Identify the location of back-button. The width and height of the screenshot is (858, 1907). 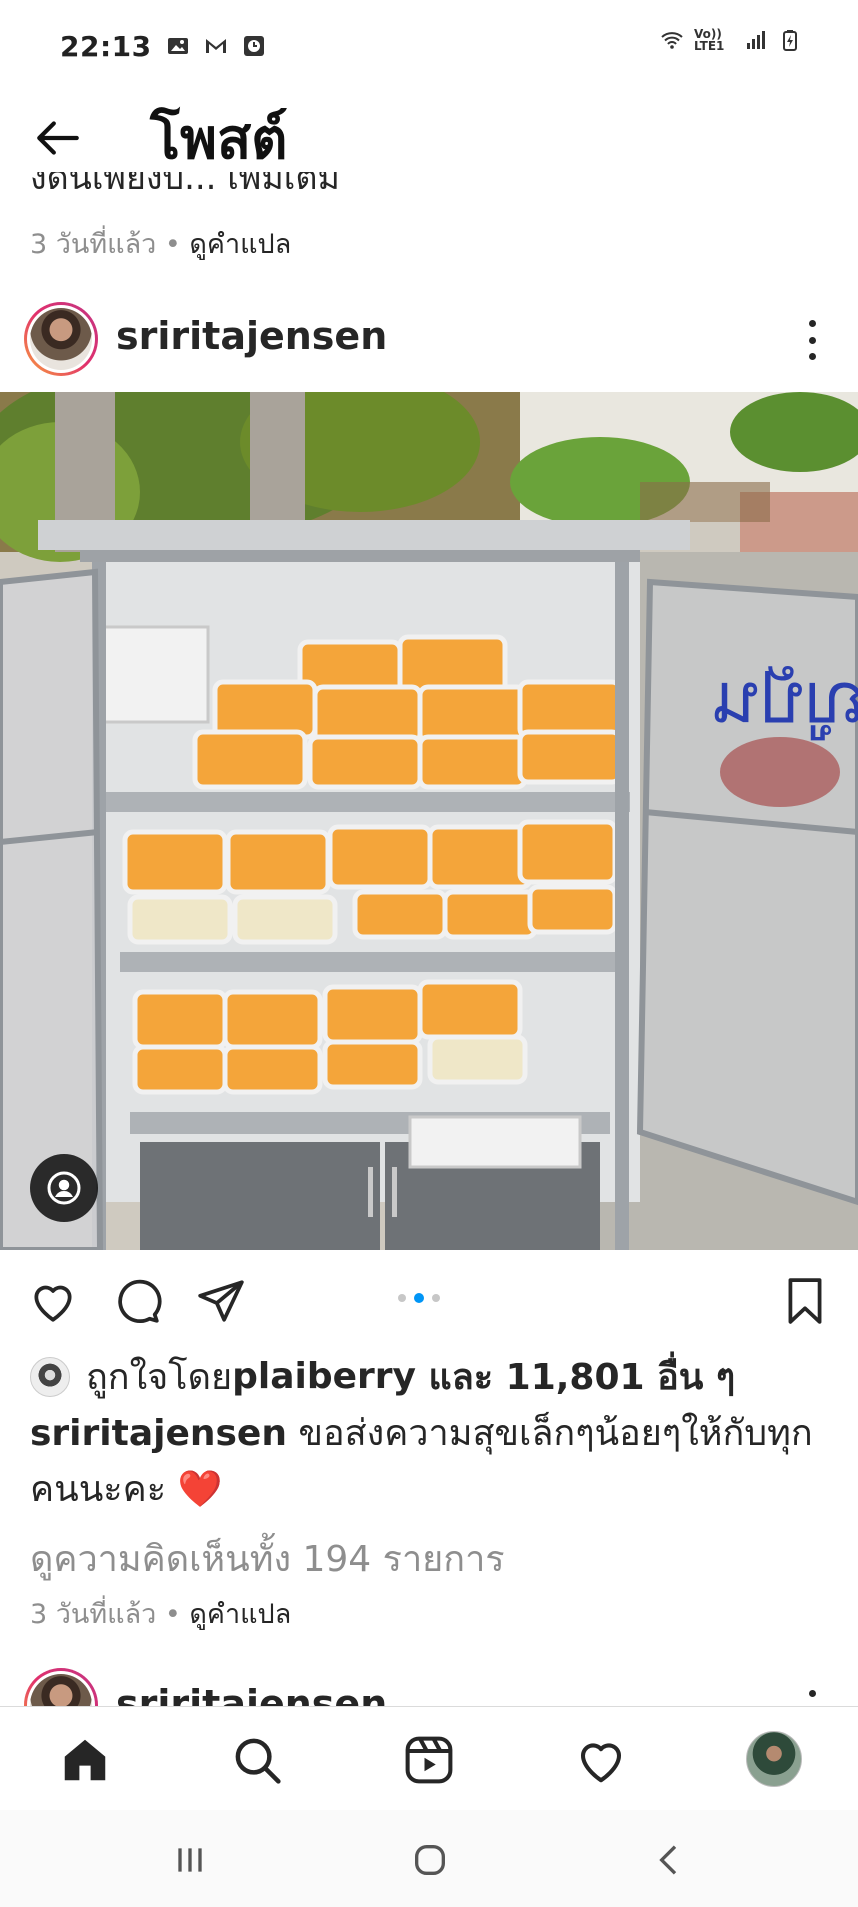
(58, 138).